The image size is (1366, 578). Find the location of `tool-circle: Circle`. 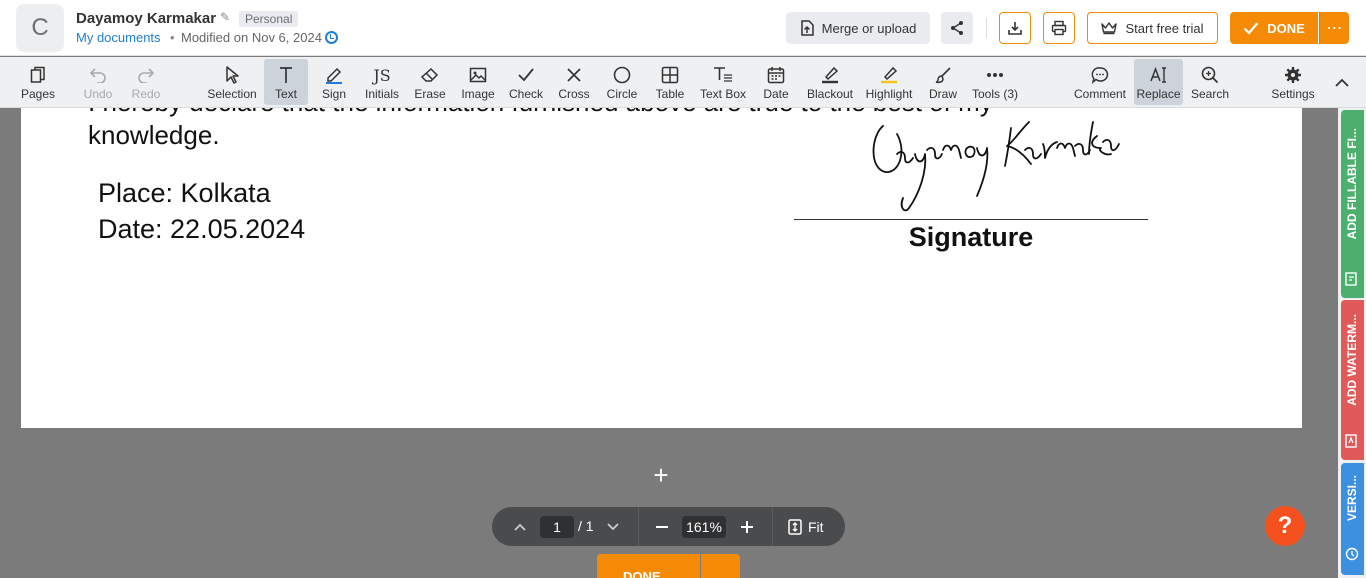

tool-circle: Circle is located at coordinates (622, 82).